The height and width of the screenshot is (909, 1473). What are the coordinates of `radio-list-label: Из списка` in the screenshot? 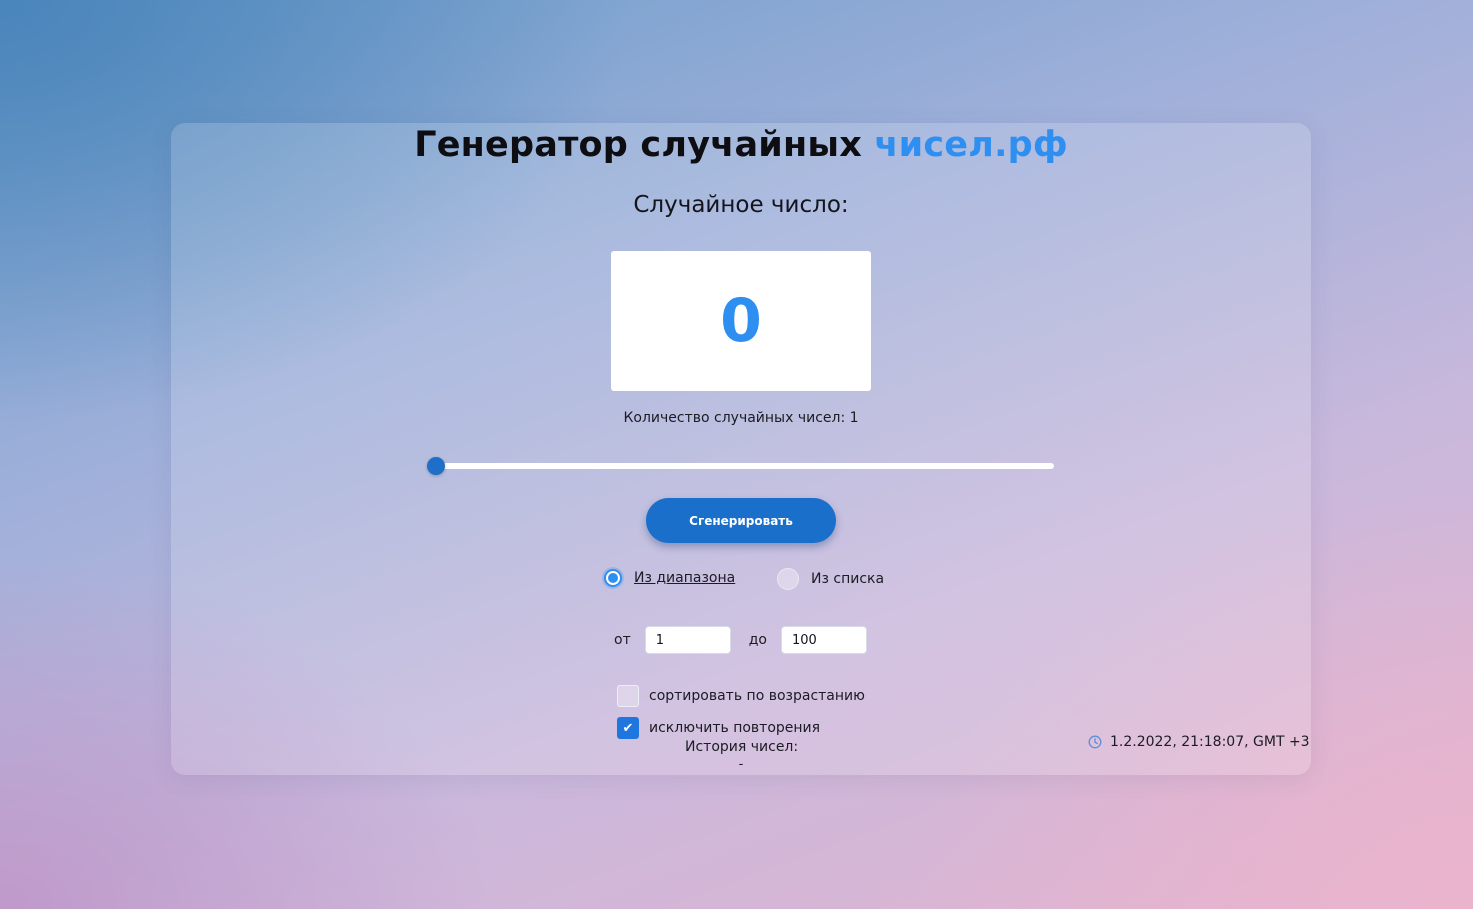 It's located at (847, 579).